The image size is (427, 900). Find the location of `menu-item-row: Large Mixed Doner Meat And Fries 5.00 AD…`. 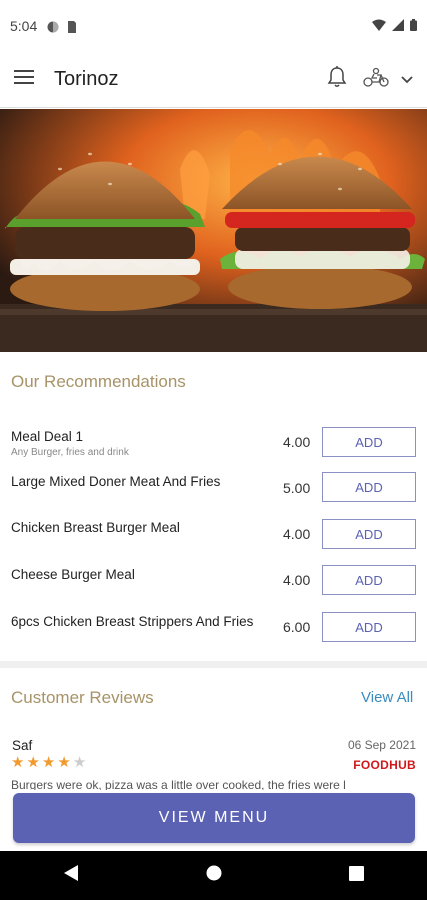

menu-item-row: Large Mixed Doner Meat And Fries 5.00 AD… is located at coordinates (213, 492).